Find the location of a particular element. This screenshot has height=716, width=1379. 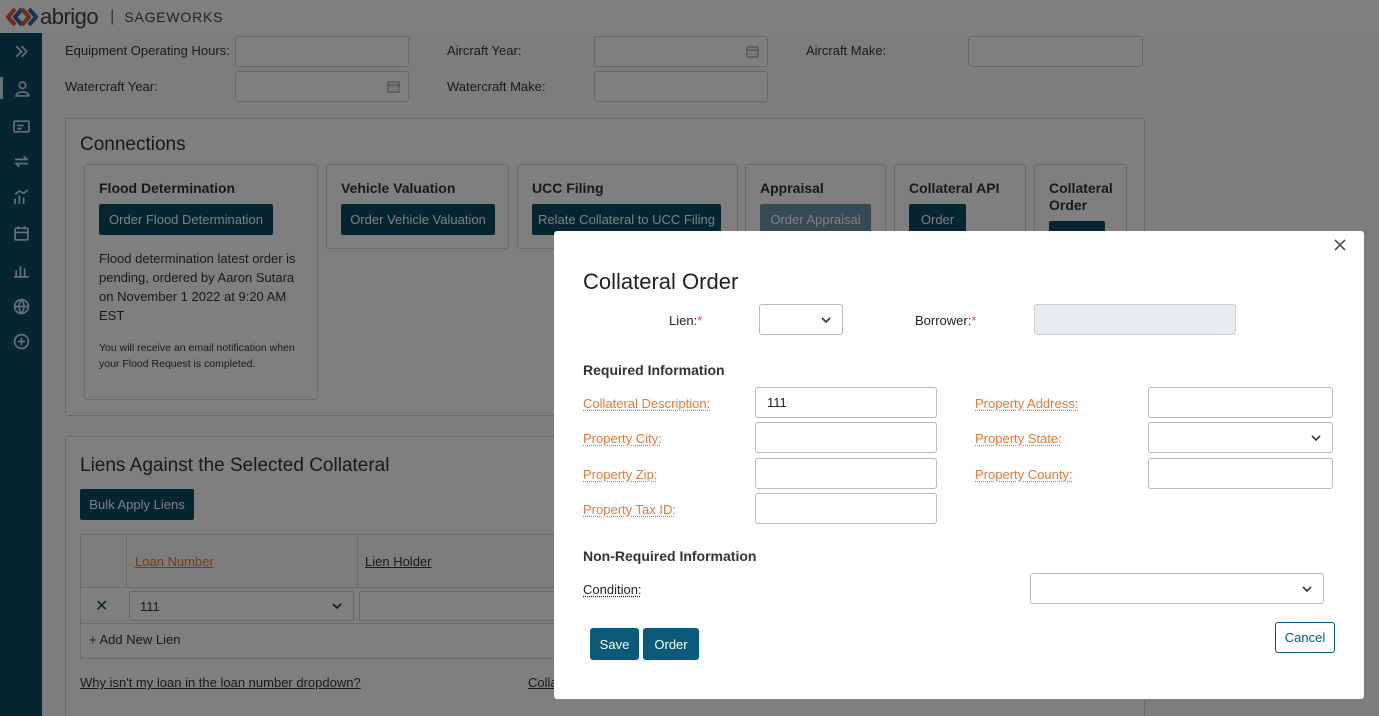

collateral-description-input: 111 is located at coordinates (846, 402).